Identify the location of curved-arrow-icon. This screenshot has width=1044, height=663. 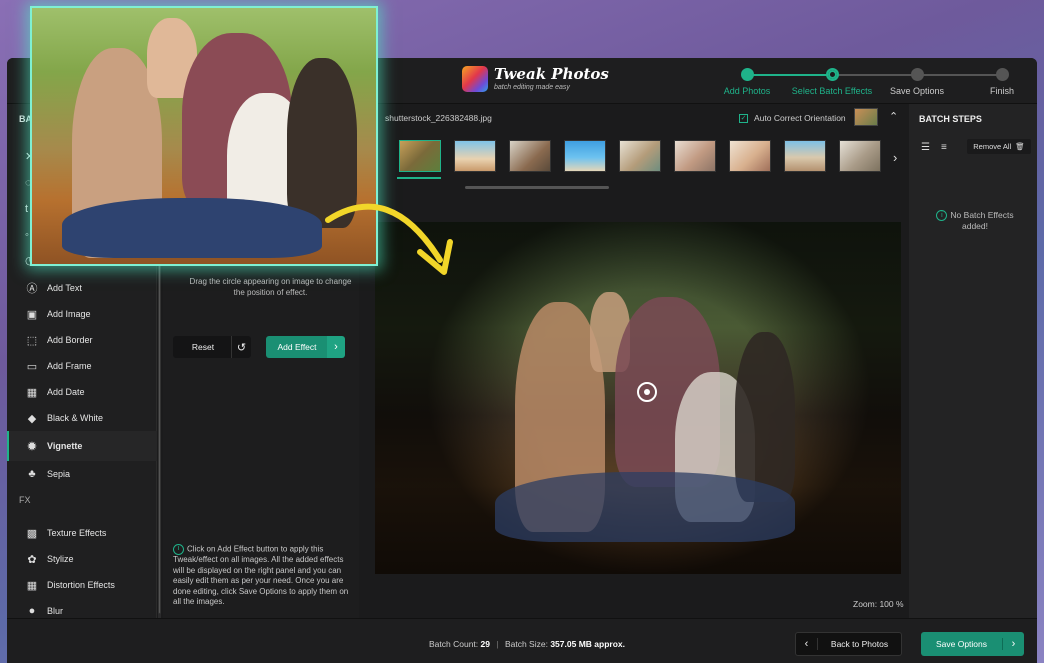
(389, 239).